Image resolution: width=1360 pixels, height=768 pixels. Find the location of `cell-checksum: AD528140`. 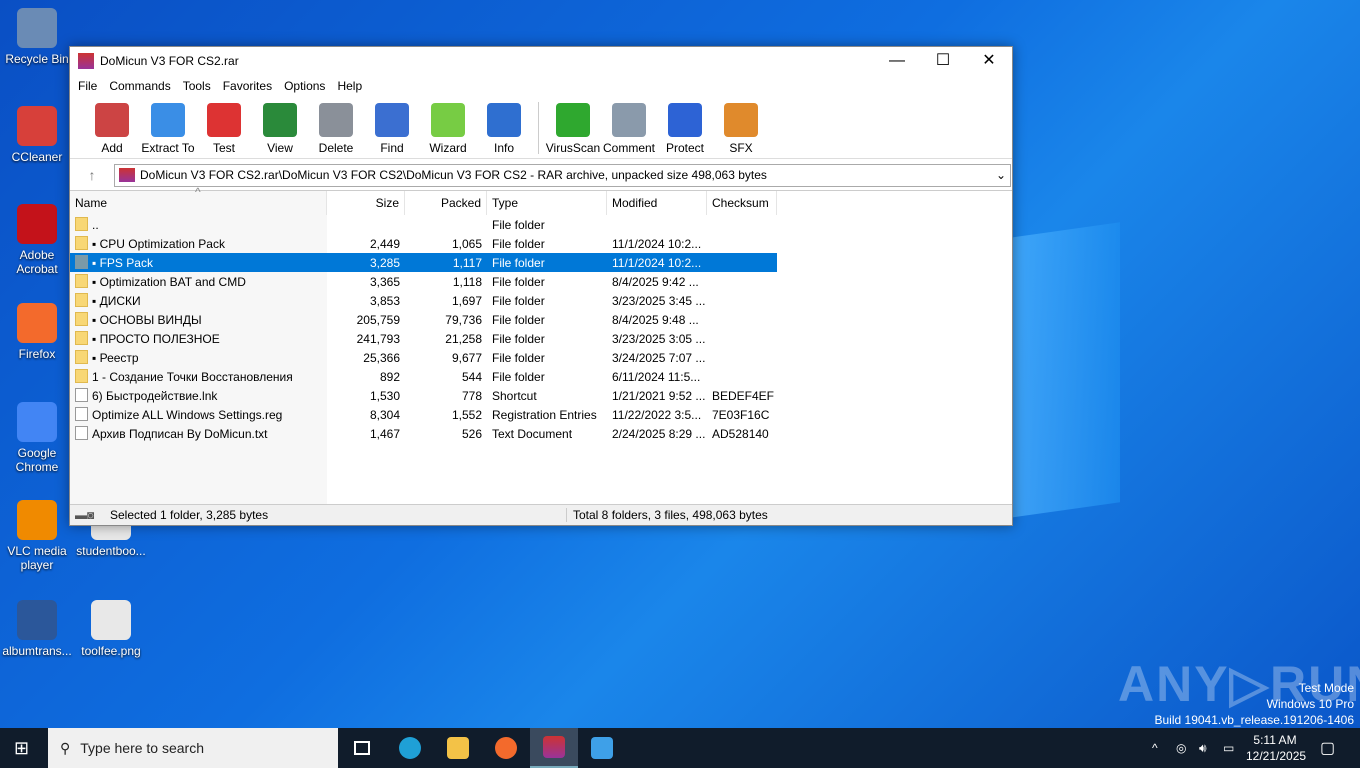

cell-checksum: AD528140 is located at coordinates (742, 434).